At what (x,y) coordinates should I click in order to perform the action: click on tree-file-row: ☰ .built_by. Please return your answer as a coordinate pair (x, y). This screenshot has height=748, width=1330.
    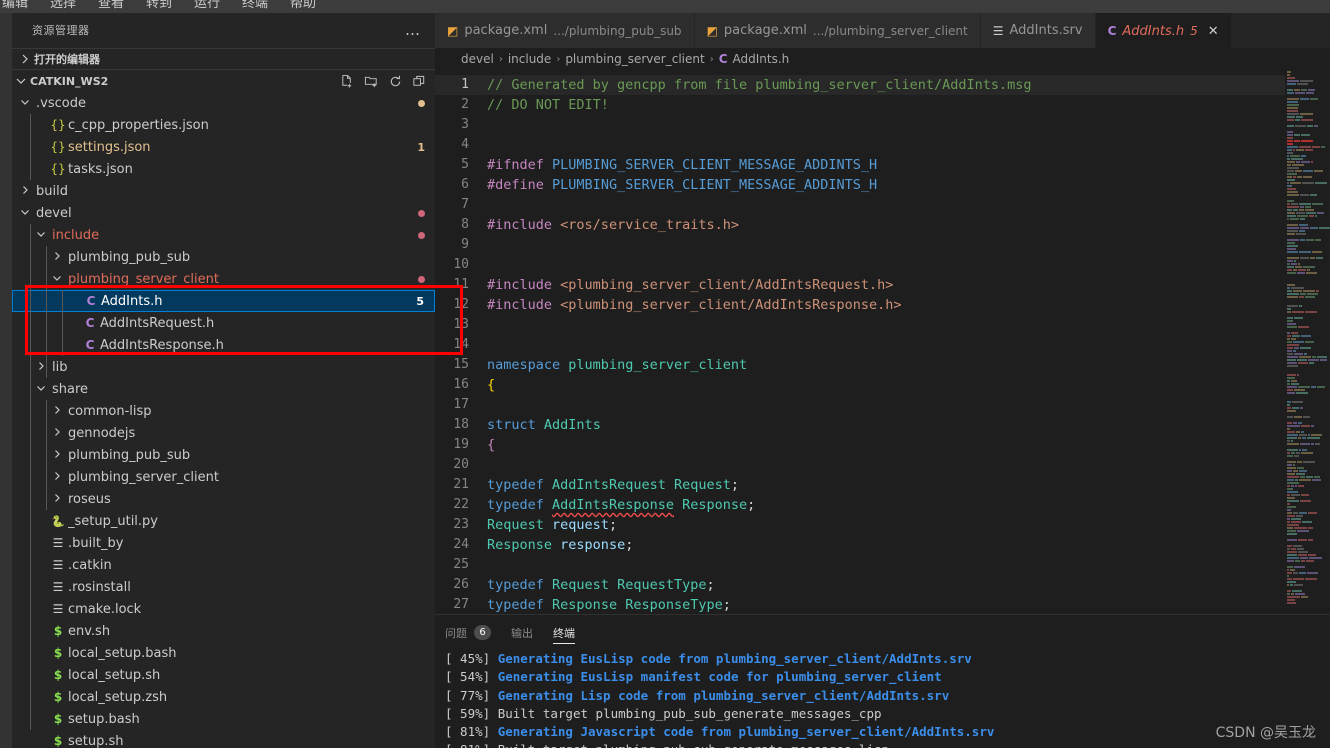
    Looking at the image, I should click on (223, 543).